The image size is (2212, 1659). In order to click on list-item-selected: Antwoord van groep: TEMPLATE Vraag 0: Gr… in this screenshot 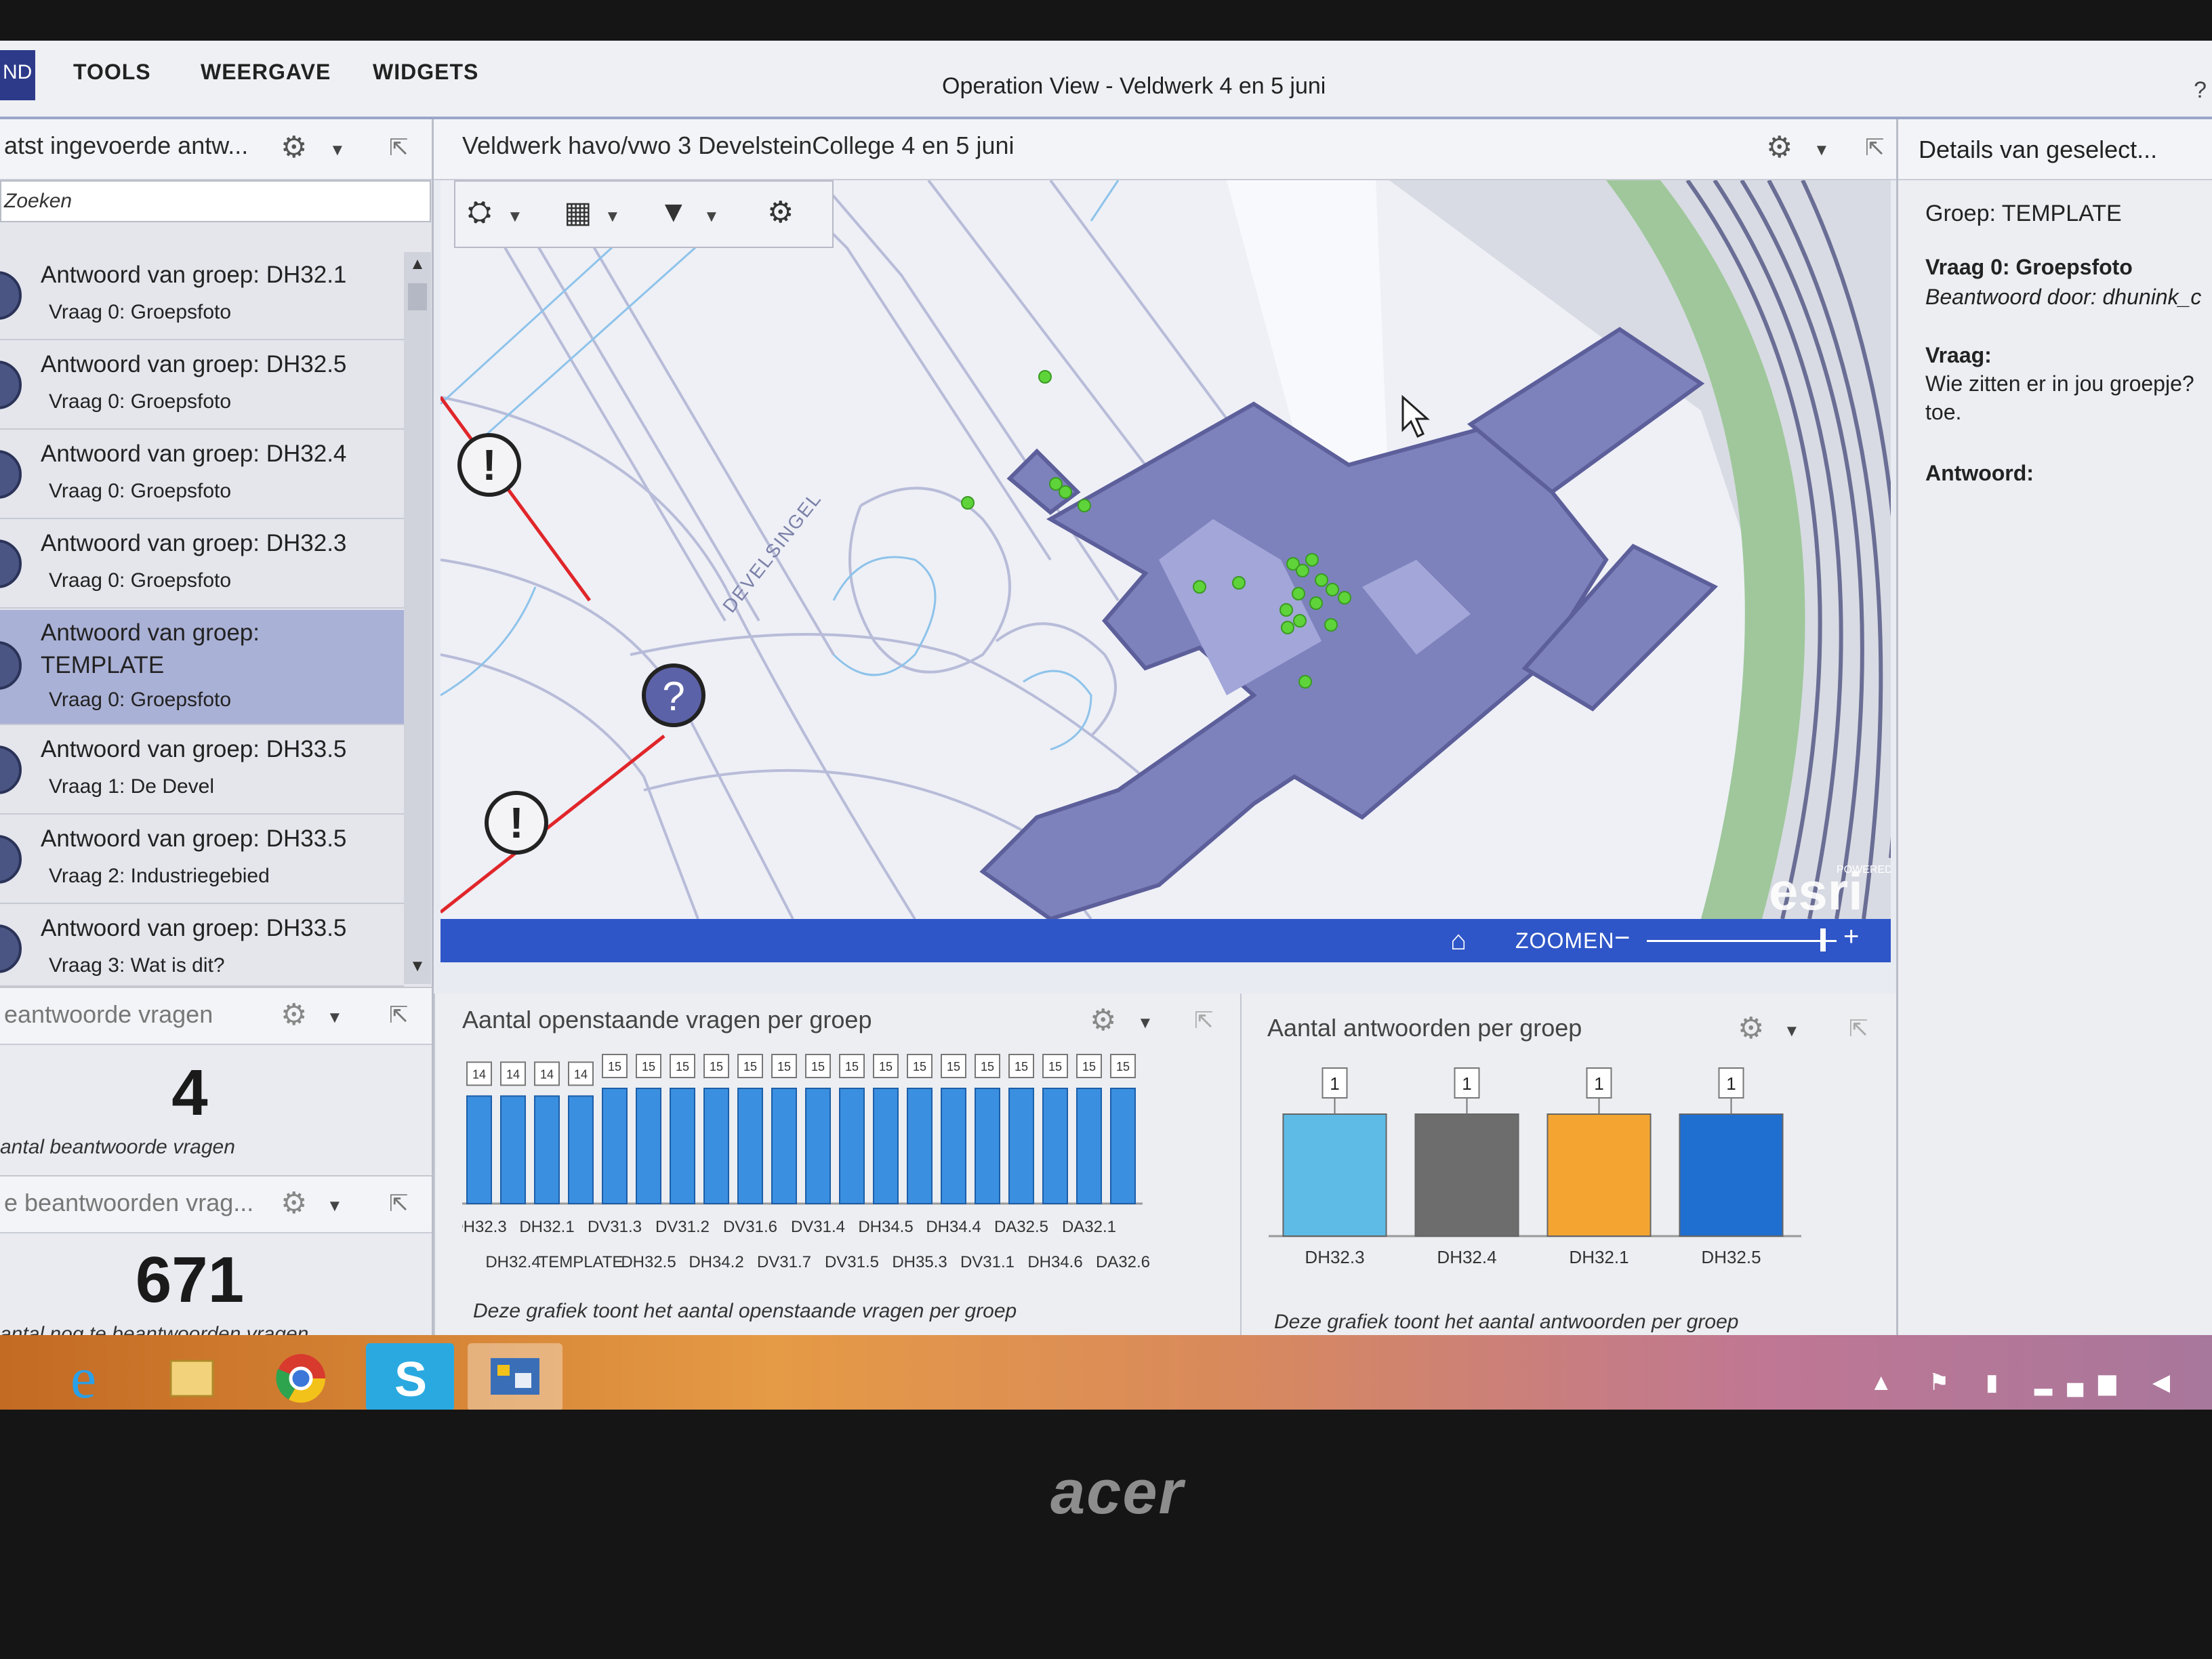, I will do `click(202, 667)`.